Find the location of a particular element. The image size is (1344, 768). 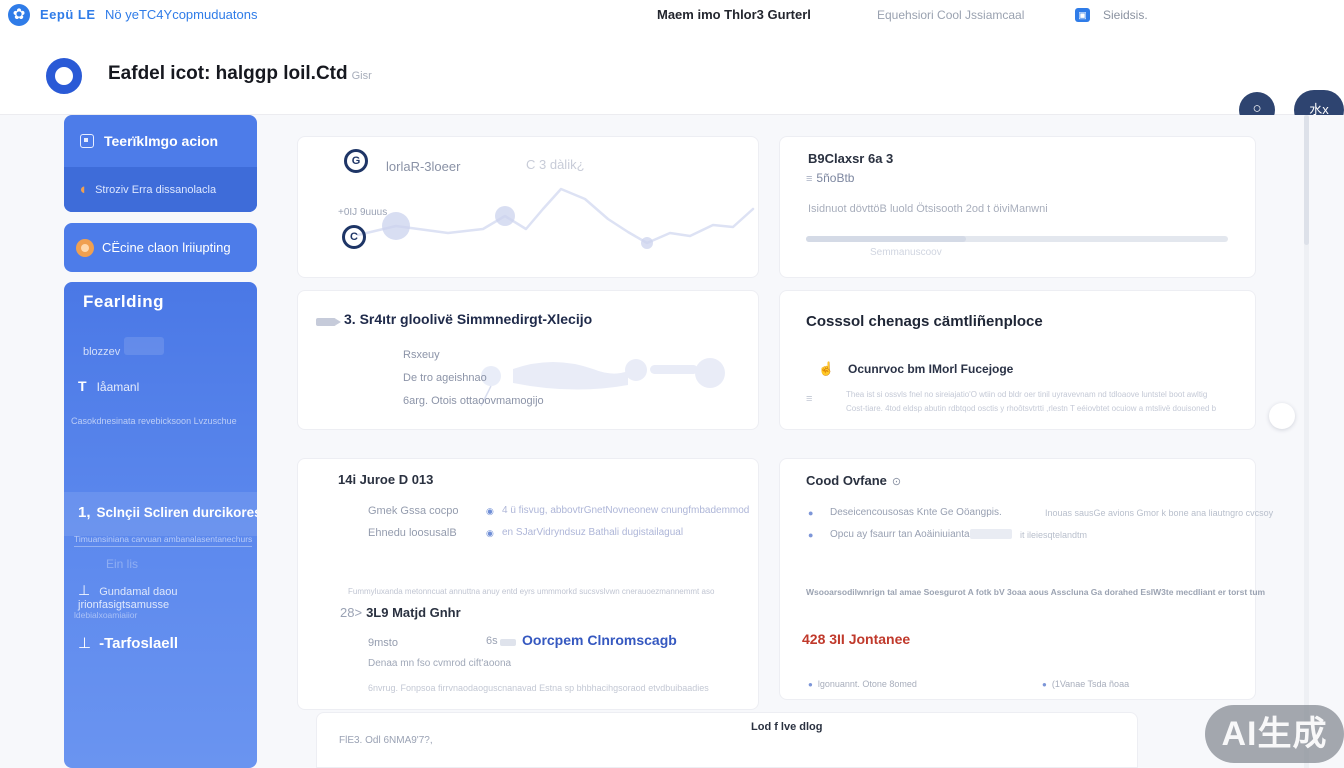

card-subtitle: Ocunrvoc bm IMorl Fucejoge is located at coordinates (930, 369).